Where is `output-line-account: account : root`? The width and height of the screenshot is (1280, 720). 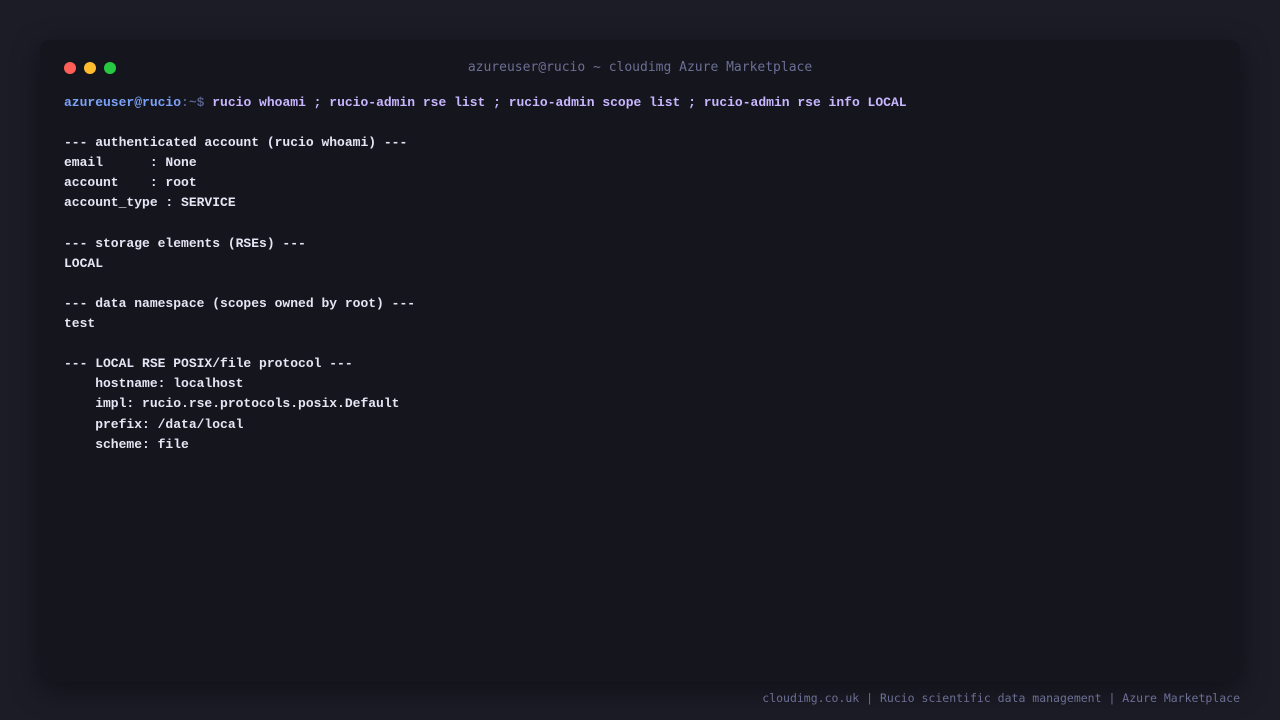
output-line-account: account : root is located at coordinates (130, 183).